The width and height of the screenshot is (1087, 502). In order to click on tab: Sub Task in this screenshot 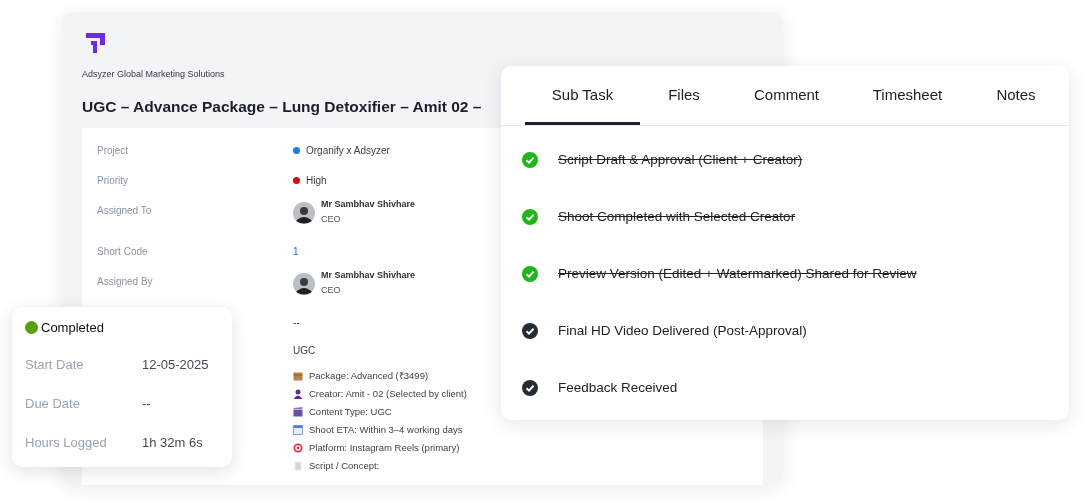, I will do `click(582, 95)`.